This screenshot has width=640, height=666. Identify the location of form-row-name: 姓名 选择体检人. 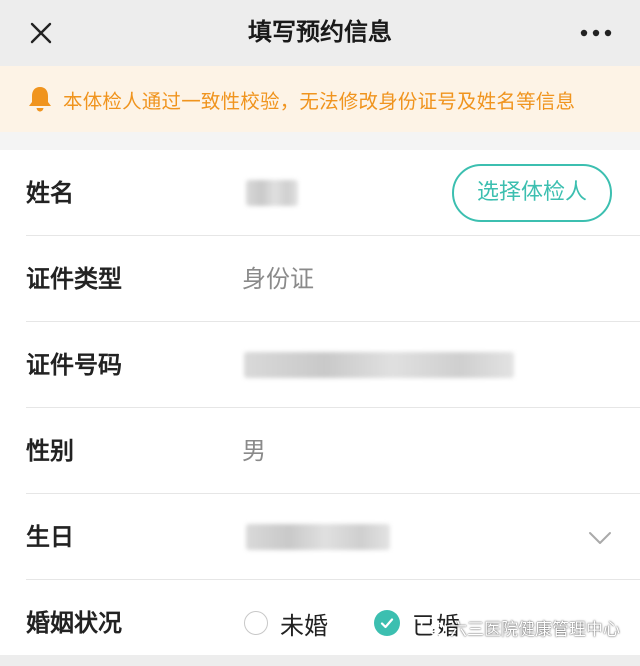
(320, 193).